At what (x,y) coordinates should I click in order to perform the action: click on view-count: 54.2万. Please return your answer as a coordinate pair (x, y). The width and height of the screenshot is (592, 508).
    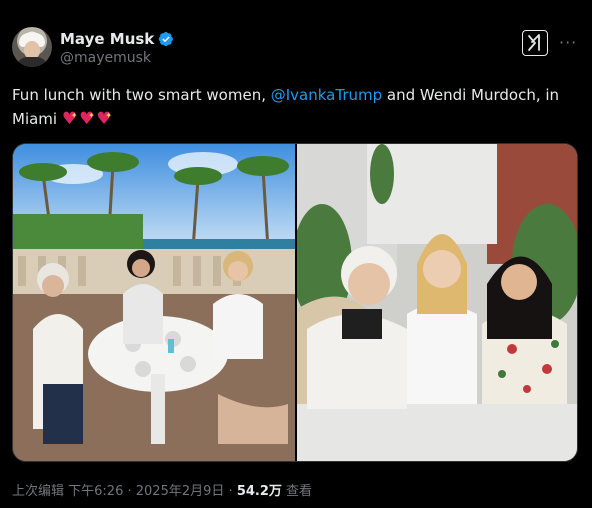
    Looking at the image, I should click on (259, 491).